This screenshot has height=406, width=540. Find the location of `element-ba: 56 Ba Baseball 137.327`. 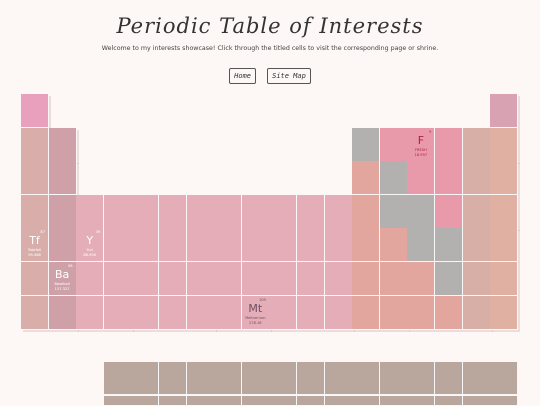

element-ba: 56 Ba Baseball 137.327 is located at coordinates (62, 279).